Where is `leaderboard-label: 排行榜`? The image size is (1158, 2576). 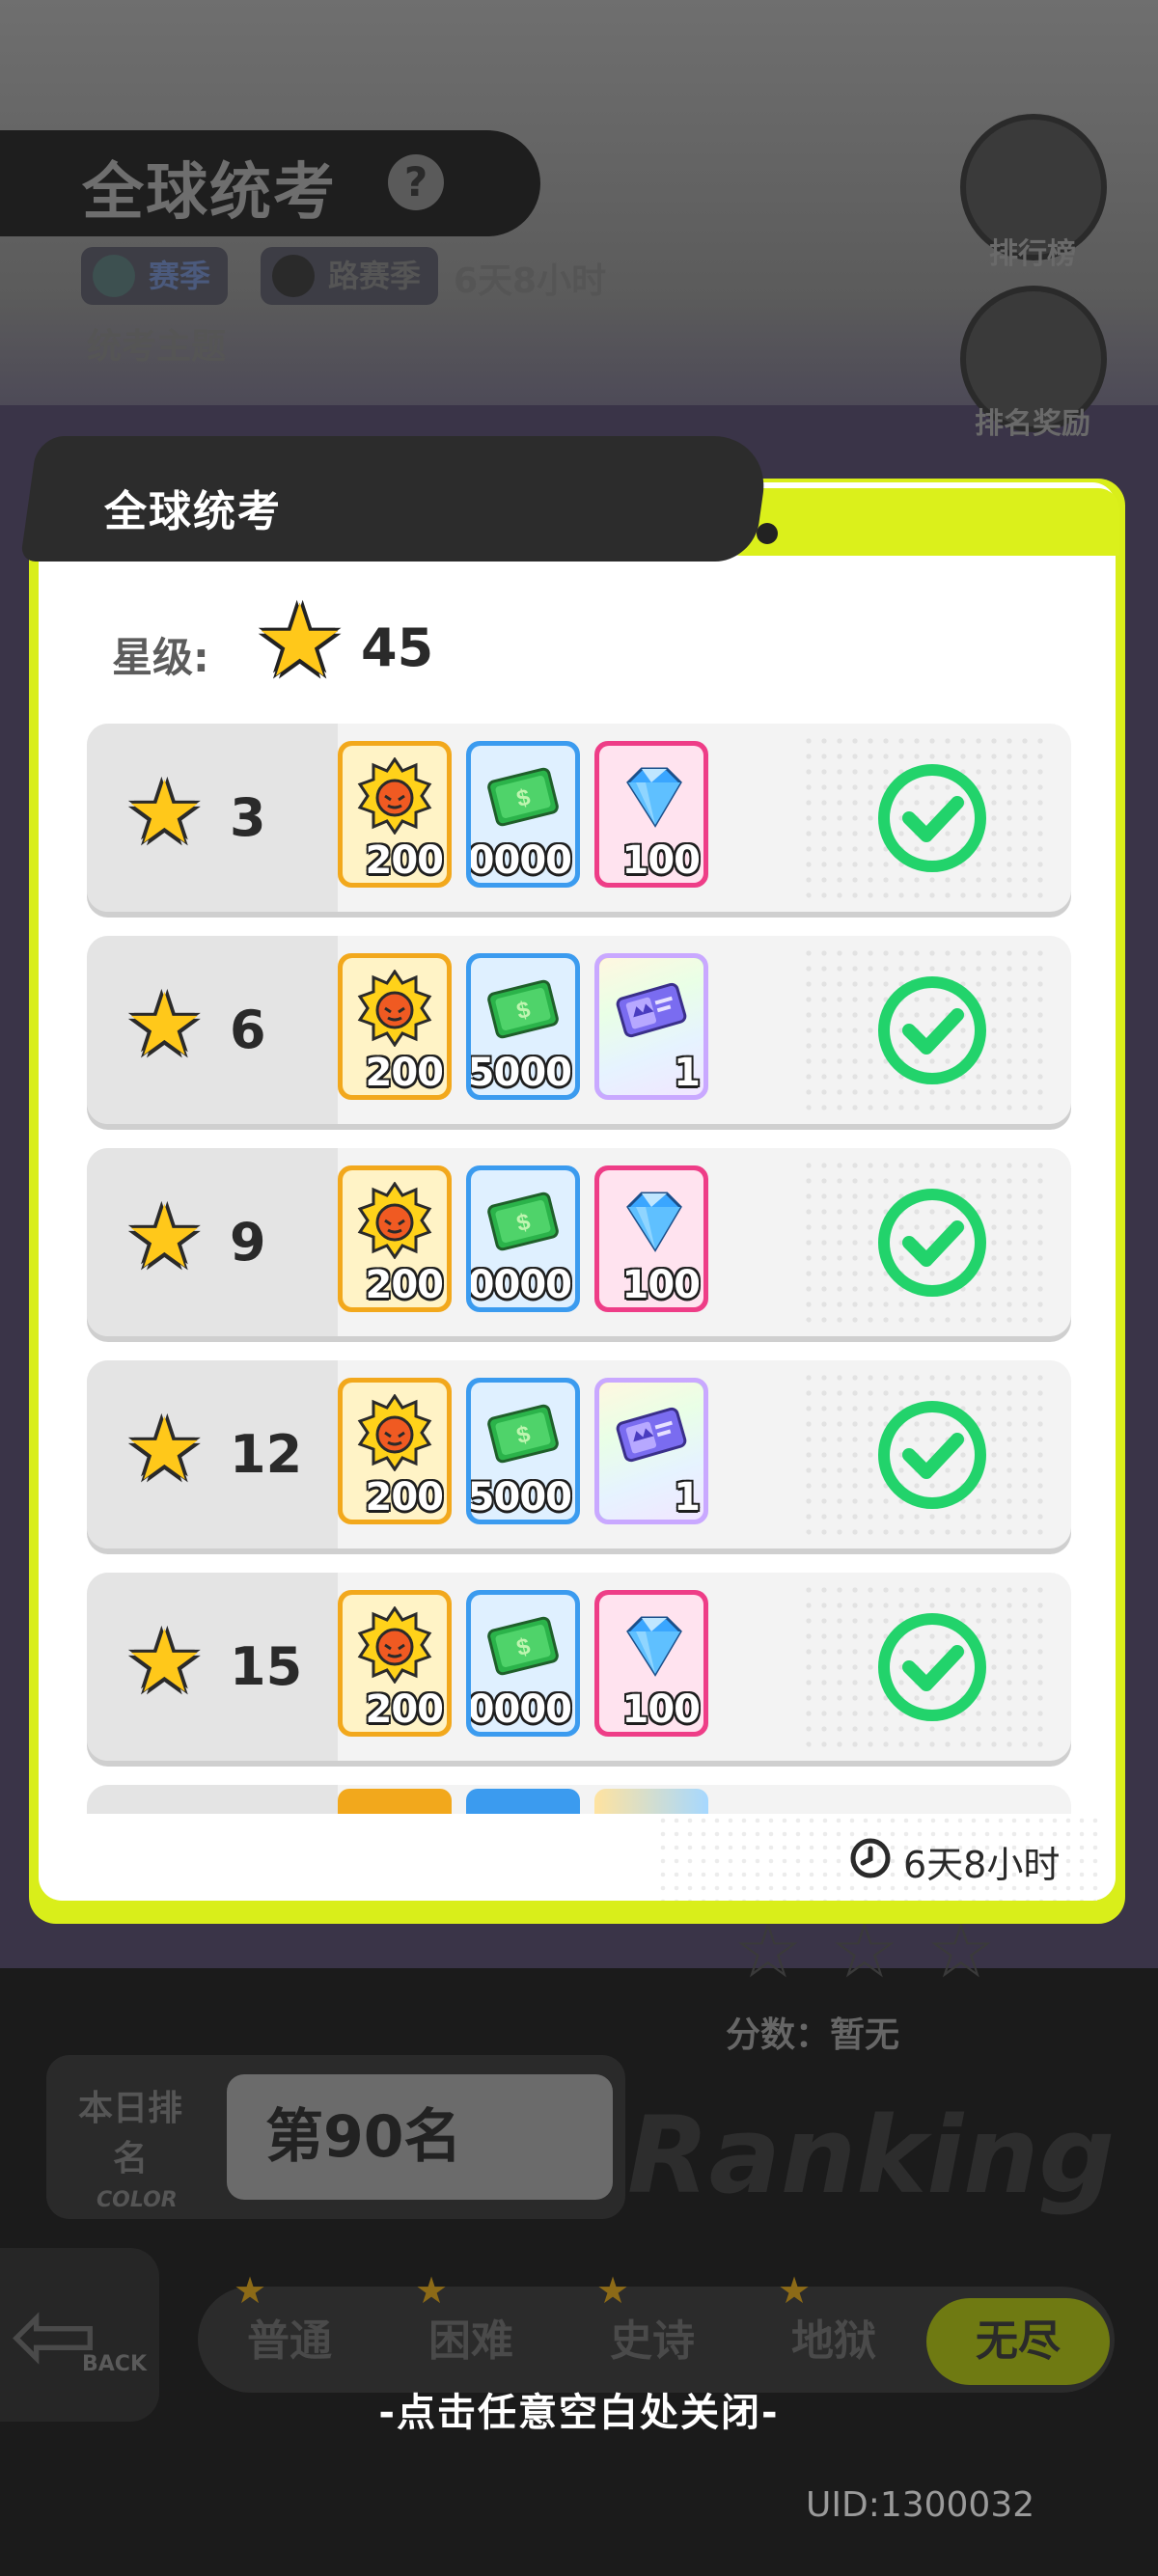
leaderboard-label: 排行榜 is located at coordinates (1032, 254).